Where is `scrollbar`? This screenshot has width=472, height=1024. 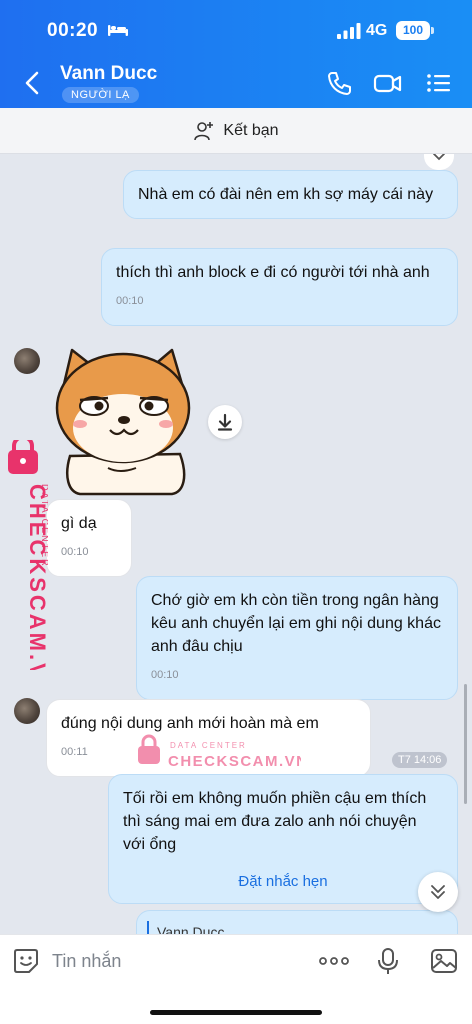
scrollbar is located at coordinates (465, 744).